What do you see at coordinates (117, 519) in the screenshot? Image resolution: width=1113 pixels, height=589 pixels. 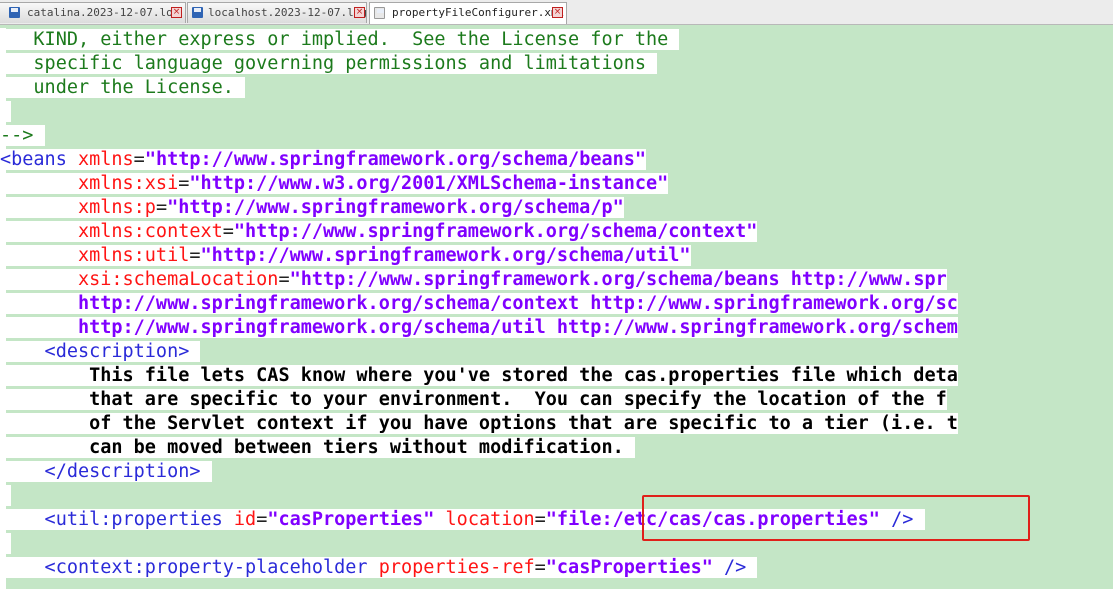 I see `code-token: <util:properties` at bounding box center [117, 519].